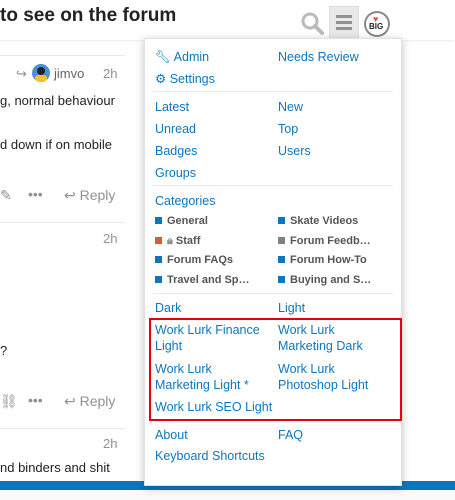 The height and width of the screenshot is (500, 455). What do you see at coordinates (210, 456) in the screenshot?
I see `menu-item-keyboard-shortcuts: Keyboard Shortcuts` at bounding box center [210, 456].